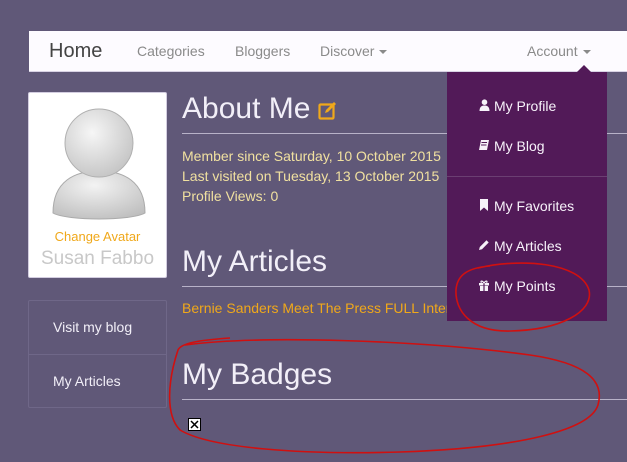 The height and width of the screenshot is (462, 627). I want to click on profile-card: Change Avatar Susan Fabbo, so click(97, 185).